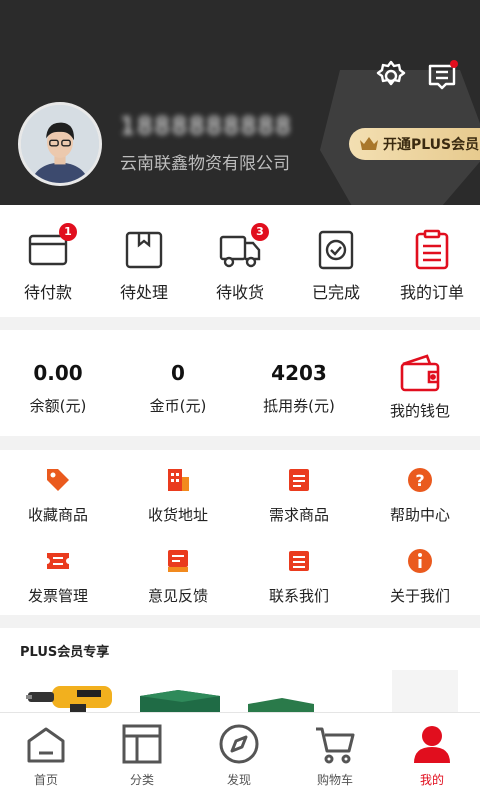 The width and height of the screenshot is (480, 800). What do you see at coordinates (177, 596) in the screenshot?
I see `service-label: 意见反馈` at bounding box center [177, 596].